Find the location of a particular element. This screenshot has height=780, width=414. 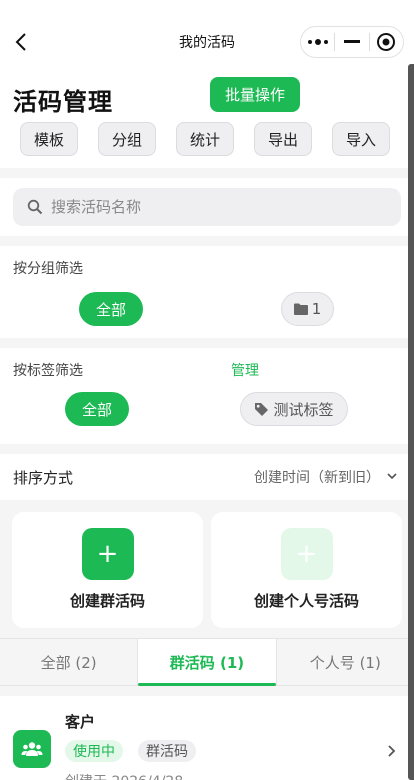

search-section is located at coordinates (207, 207).